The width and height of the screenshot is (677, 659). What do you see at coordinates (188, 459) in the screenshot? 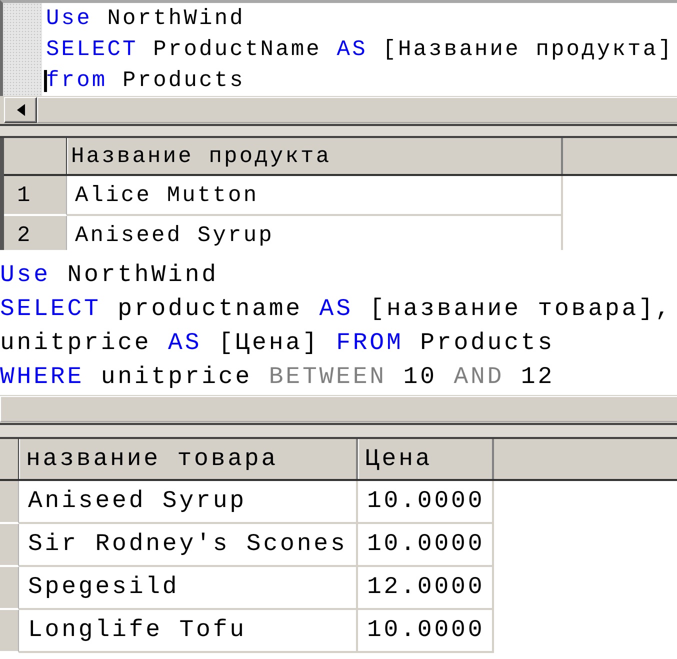
I see `column-header: название товара` at bounding box center [188, 459].